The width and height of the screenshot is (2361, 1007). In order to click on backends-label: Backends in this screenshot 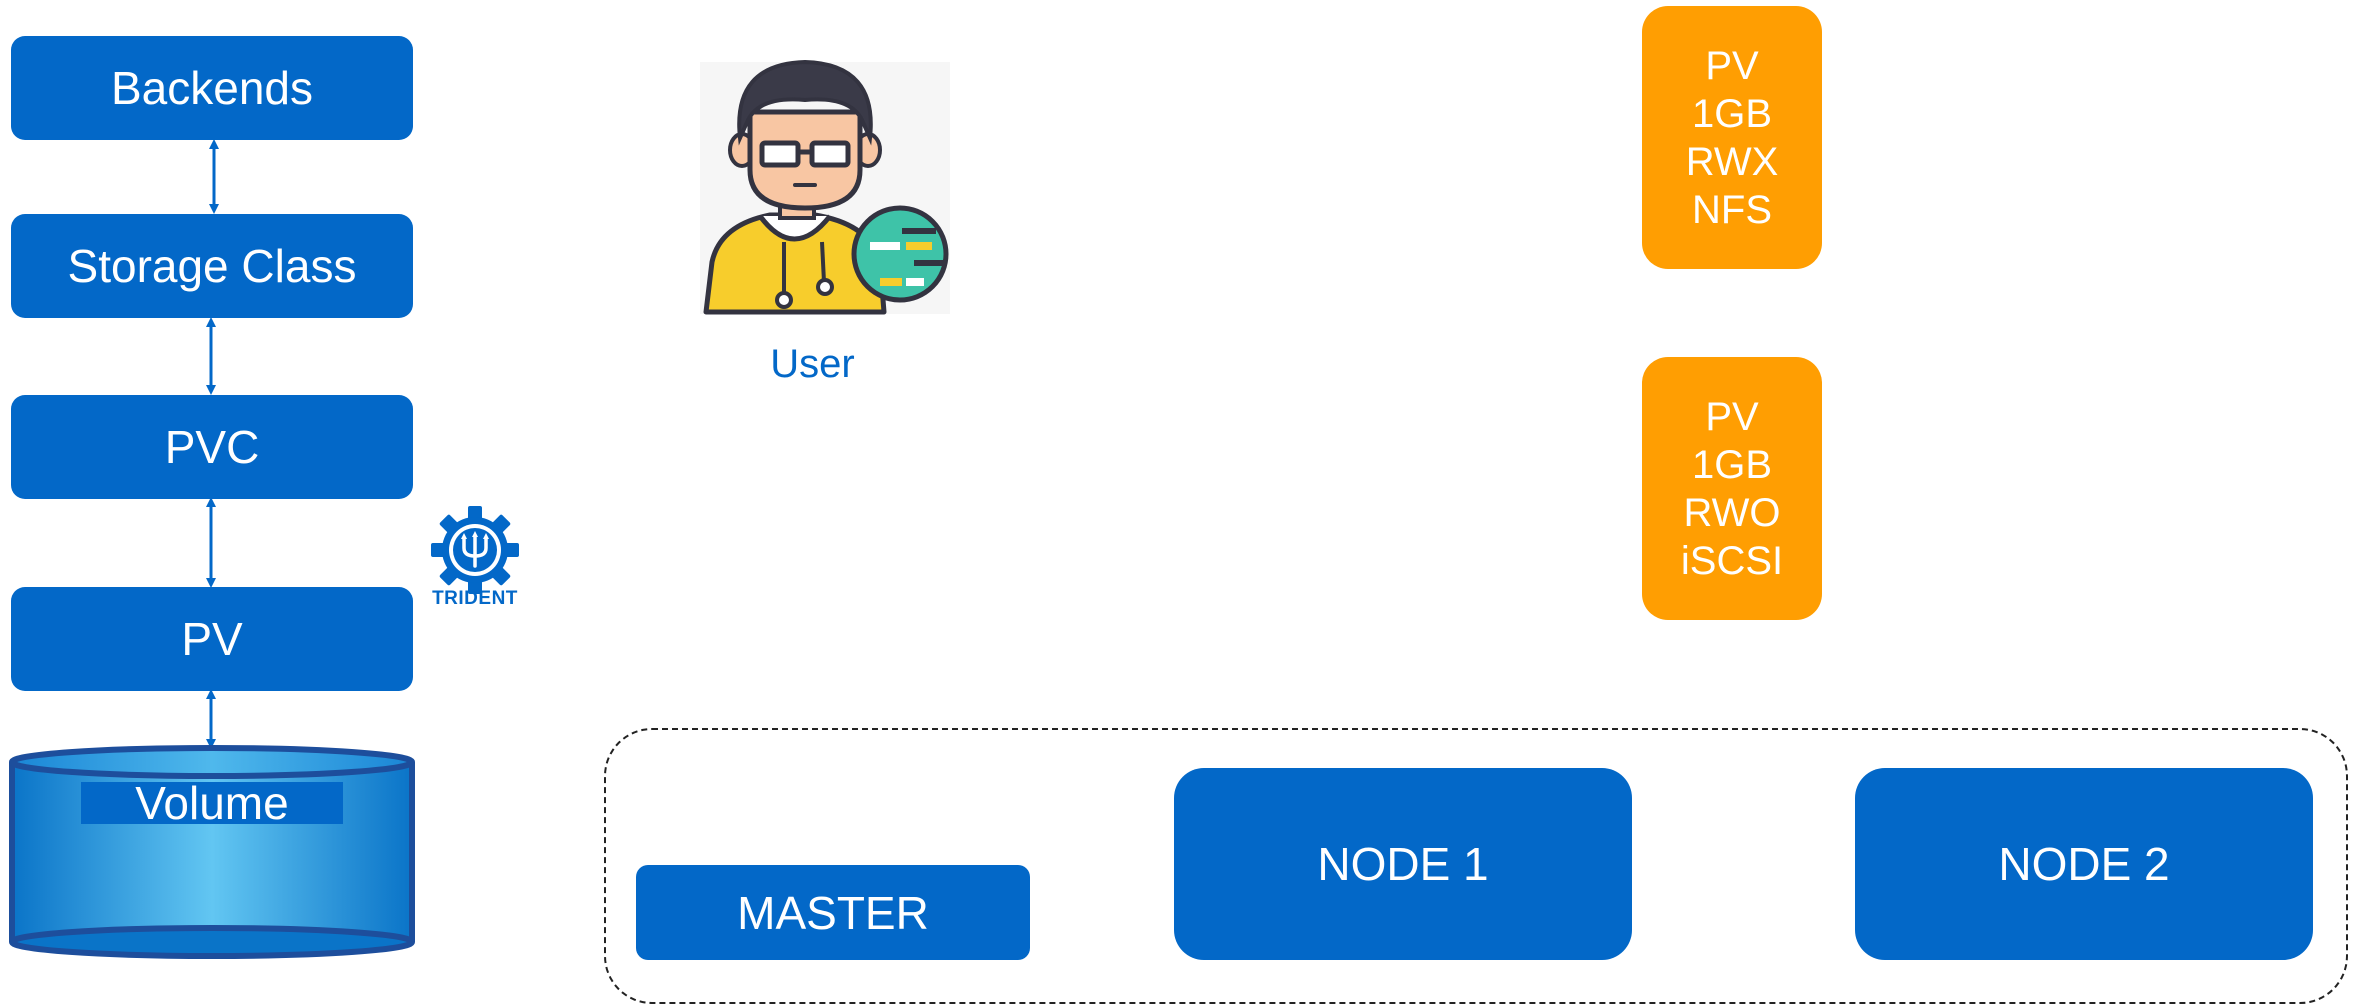, I will do `click(211, 88)`.